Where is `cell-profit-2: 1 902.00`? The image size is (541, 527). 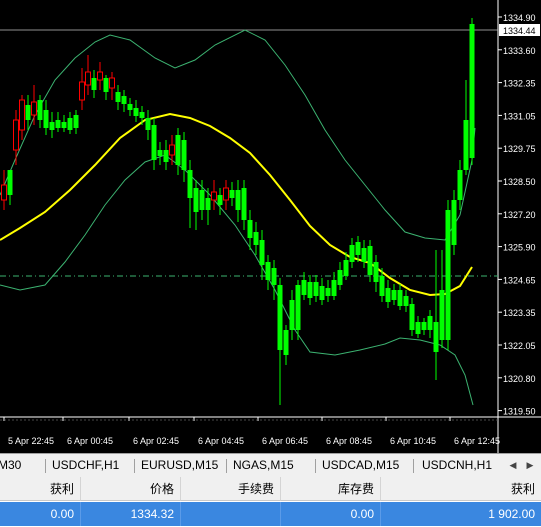 cell-profit-2: 1 902.00 is located at coordinates (461, 514).